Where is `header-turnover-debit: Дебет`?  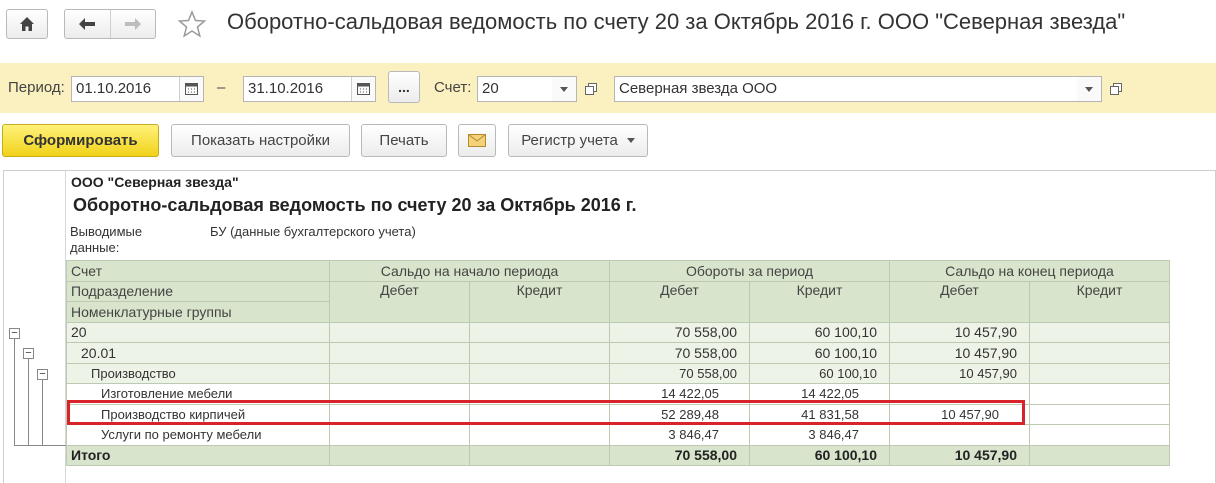
header-turnover-debit: Дебет is located at coordinates (679, 301).